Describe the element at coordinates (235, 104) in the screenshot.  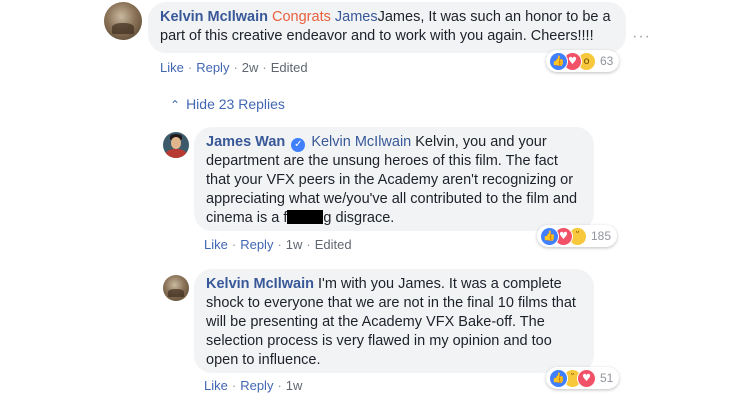
I see `hide-replies-label: Hide 23 Replies` at that location.